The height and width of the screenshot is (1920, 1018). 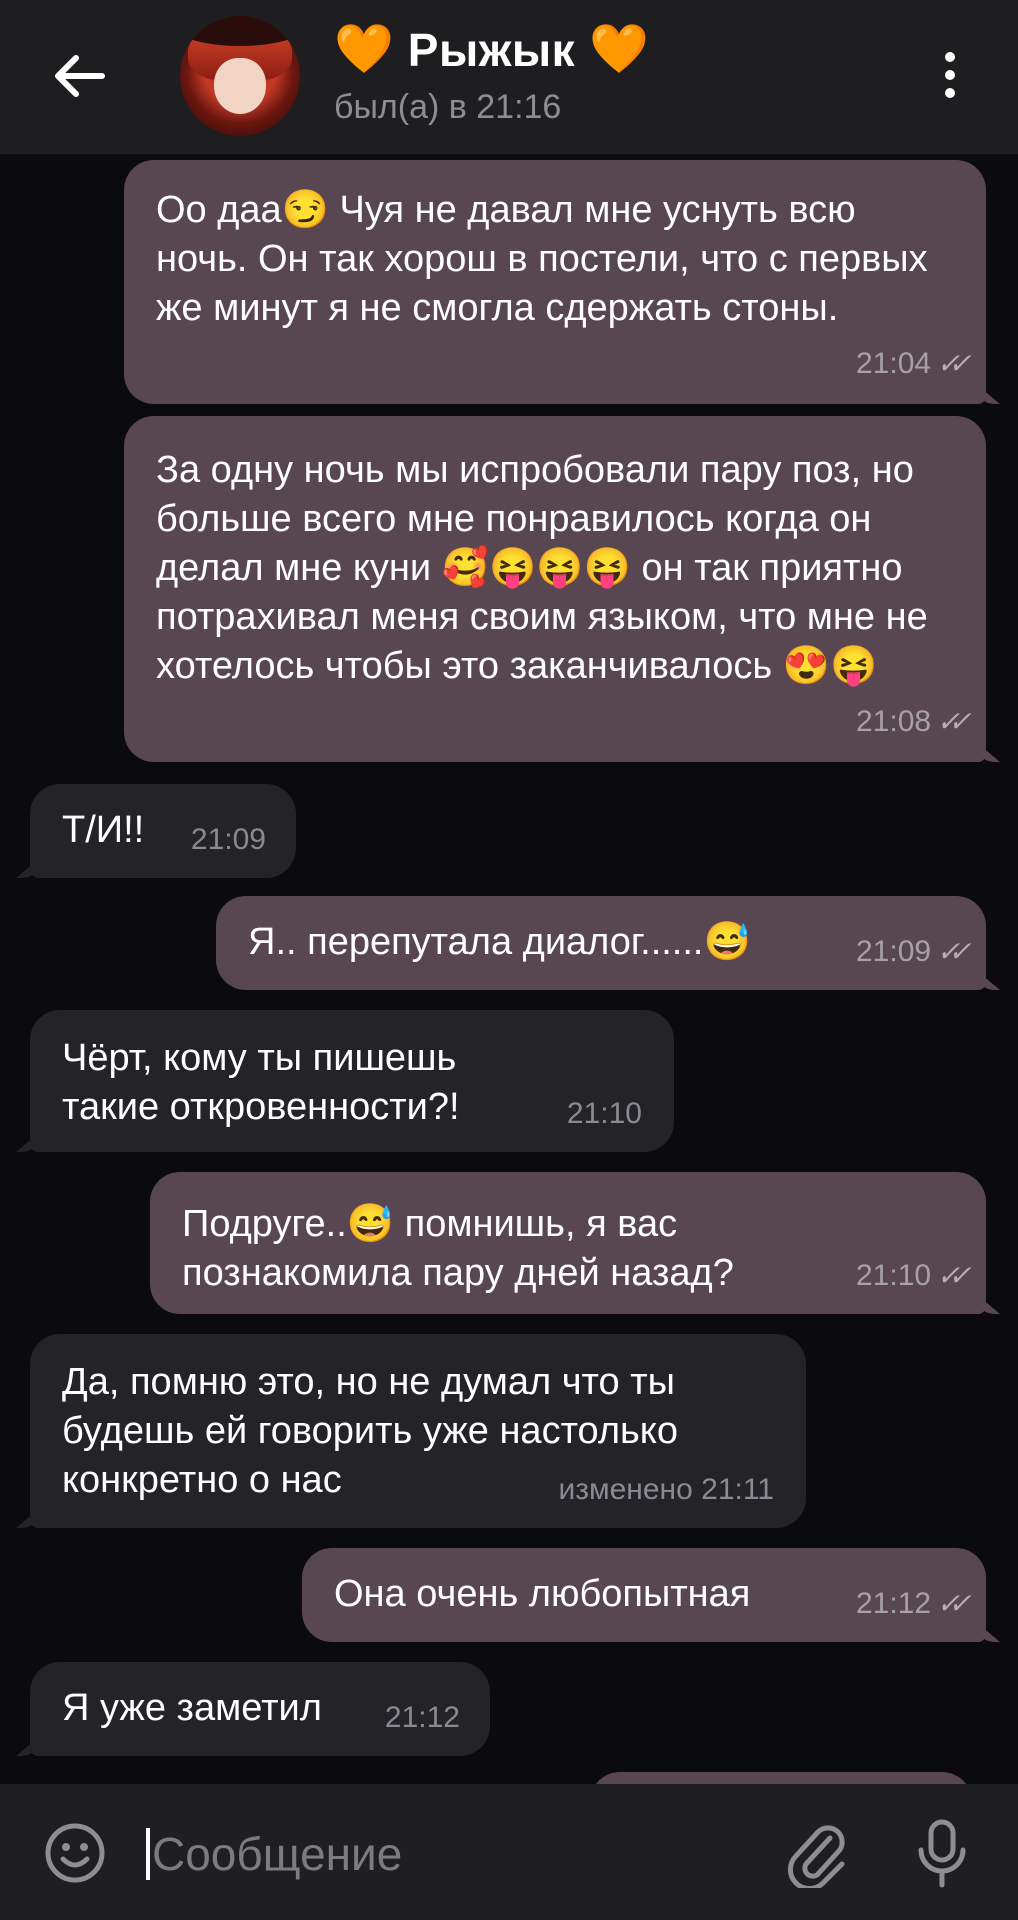 I want to click on message-incoming: Я уже заметил 21:12, so click(x=260, y=1709).